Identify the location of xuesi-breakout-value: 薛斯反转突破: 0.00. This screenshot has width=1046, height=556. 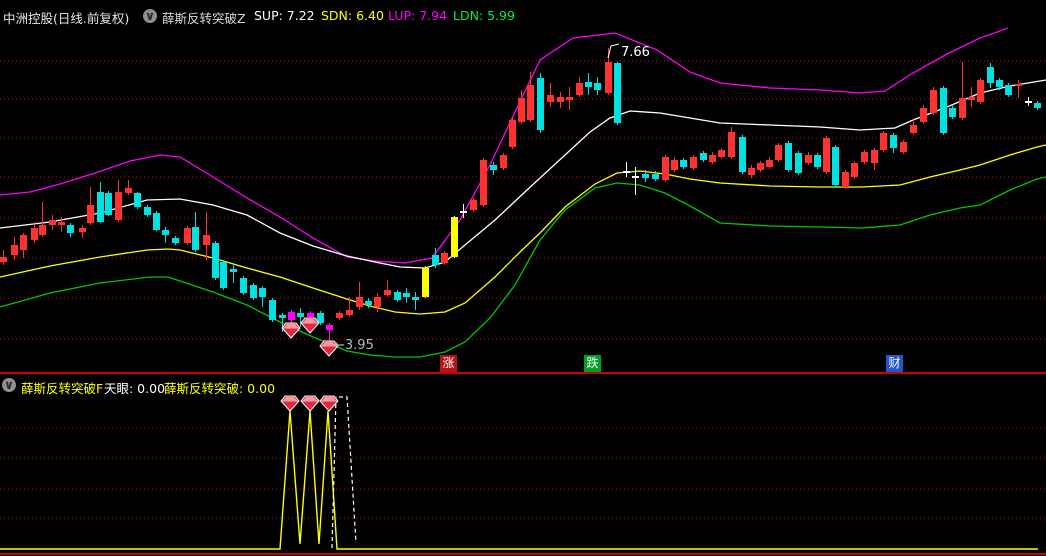
(220, 388).